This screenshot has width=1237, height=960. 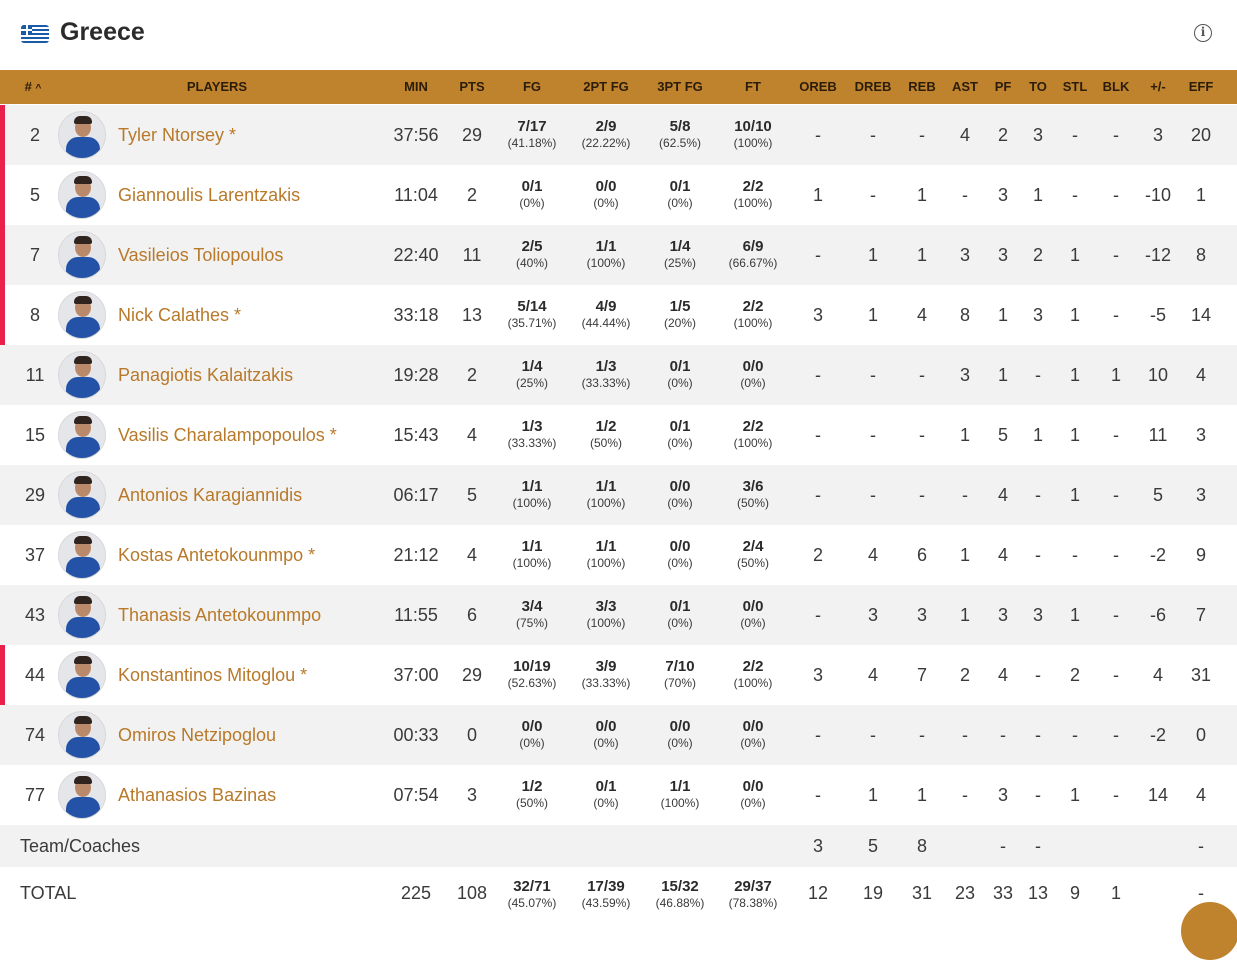 I want to click on stat-fg3: 1/4 (25%), so click(x=680, y=254).